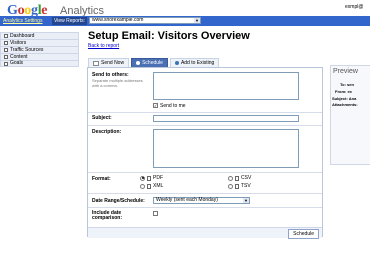 This screenshot has height=253, width=370. What do you see at coordinates (347, 84) in the screenshot?
I see `preview-to: To: sen` at bounding box center [347, 84].